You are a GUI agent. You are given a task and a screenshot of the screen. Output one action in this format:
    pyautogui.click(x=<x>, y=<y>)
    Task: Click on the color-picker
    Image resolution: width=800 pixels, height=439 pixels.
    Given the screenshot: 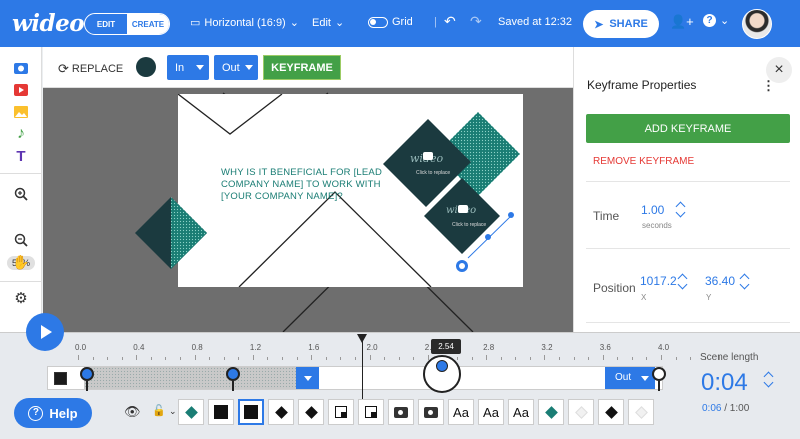 What is the action you would take?
    pyautogui.click(x=146, y=67)
    